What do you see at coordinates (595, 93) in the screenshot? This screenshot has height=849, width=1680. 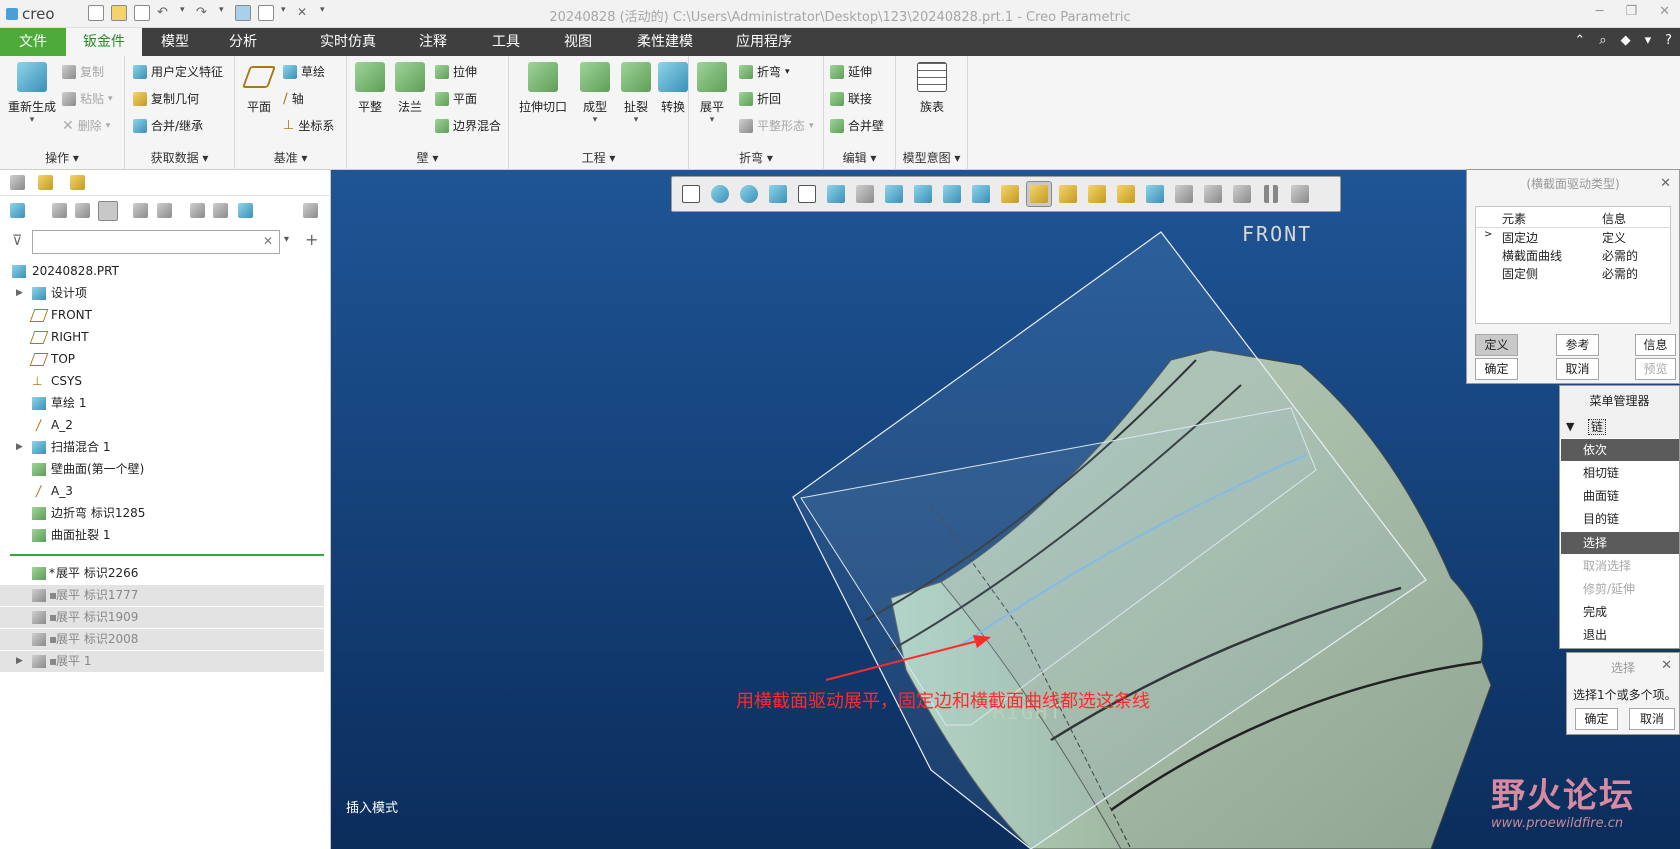 I see `form-button: 成型 ▾` at bounding box center [595, 93].